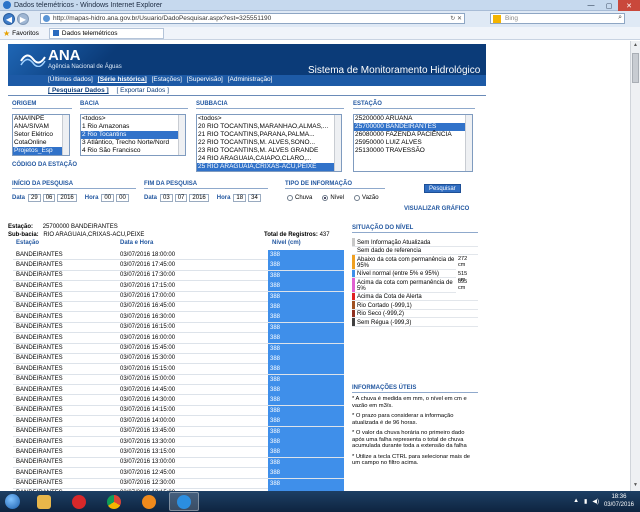 The height and width of the screenshot is (512, 640). Describe the element at coordinates (413, 119) in the screenshot. I see `estacao-option: 25200000 ARUANÃ` at that location.